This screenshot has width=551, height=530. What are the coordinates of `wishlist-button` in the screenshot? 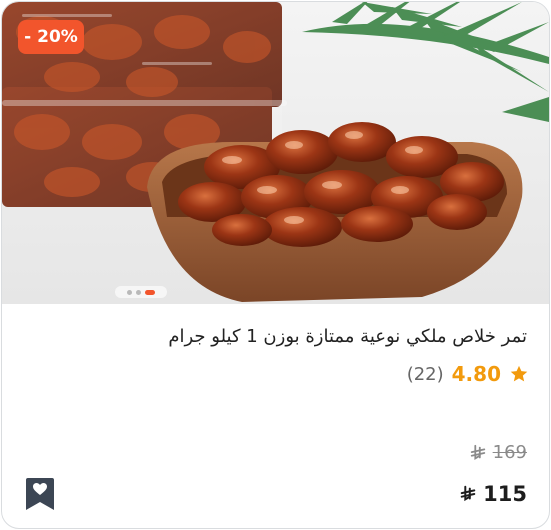 It's located at (40, 494).